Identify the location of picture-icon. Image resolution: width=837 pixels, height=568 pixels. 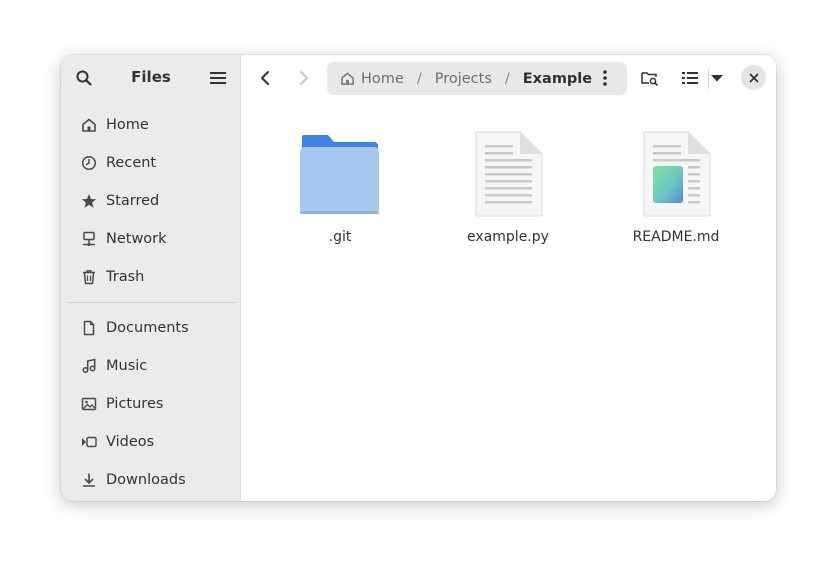
(89, 404).